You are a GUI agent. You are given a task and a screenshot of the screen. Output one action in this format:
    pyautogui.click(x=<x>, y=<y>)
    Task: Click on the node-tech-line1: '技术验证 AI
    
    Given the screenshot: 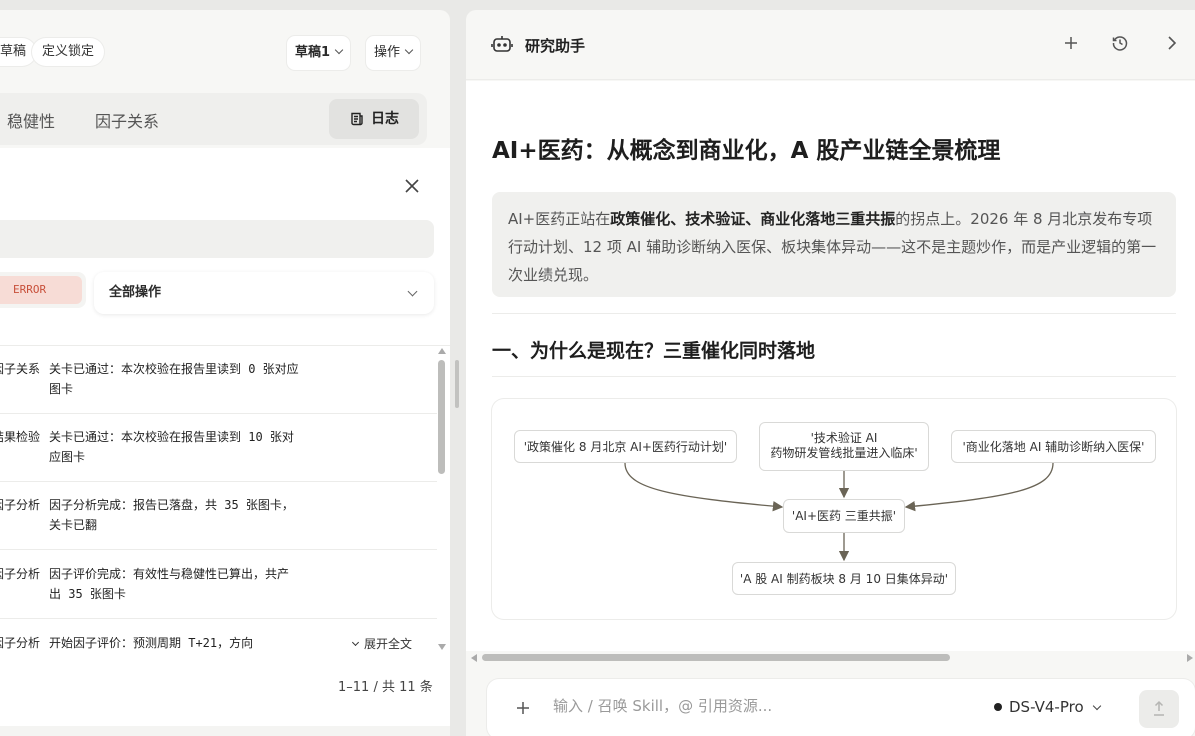 What is the action you would take?
    pyautogui.click(x=844, y=438)
    